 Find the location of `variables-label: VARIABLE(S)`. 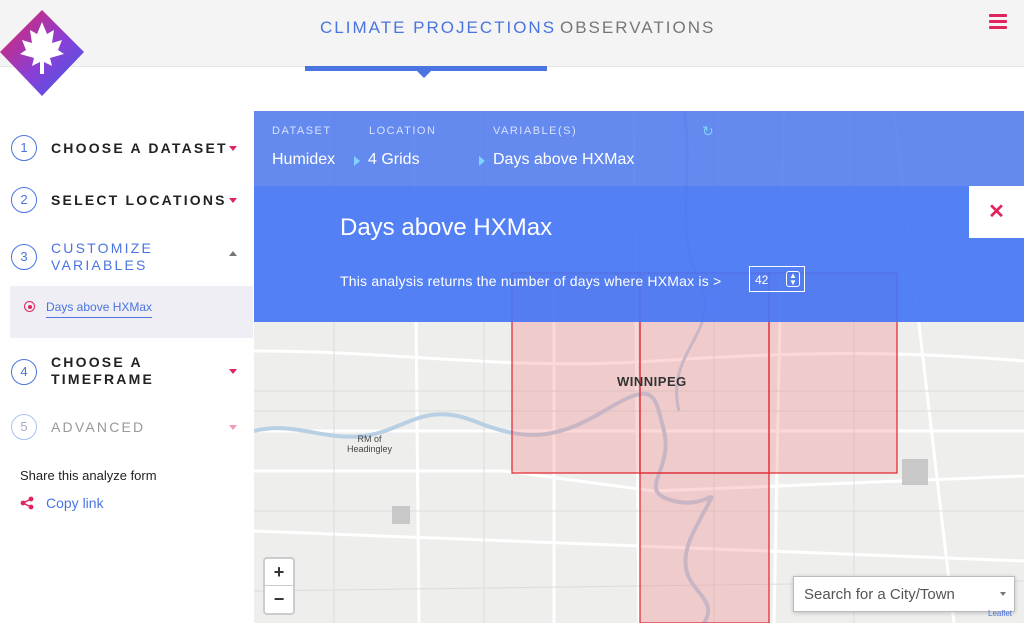

variables-label: VARIABLE(S) is located at coordinates (535, 131).